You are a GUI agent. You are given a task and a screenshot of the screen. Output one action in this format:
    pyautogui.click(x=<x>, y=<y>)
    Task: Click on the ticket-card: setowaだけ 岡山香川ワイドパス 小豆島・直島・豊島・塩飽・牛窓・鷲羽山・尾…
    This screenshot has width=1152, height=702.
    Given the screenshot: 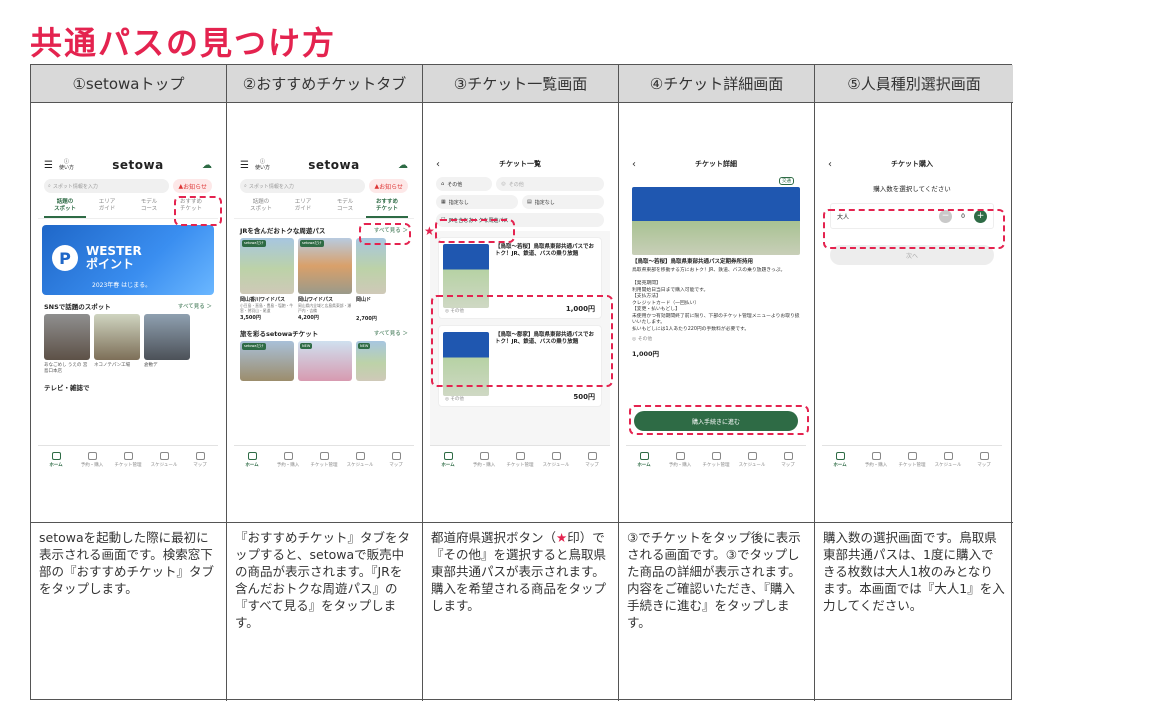 What is the action you would take?
    pyautogui.click(x=267, y=280)
    